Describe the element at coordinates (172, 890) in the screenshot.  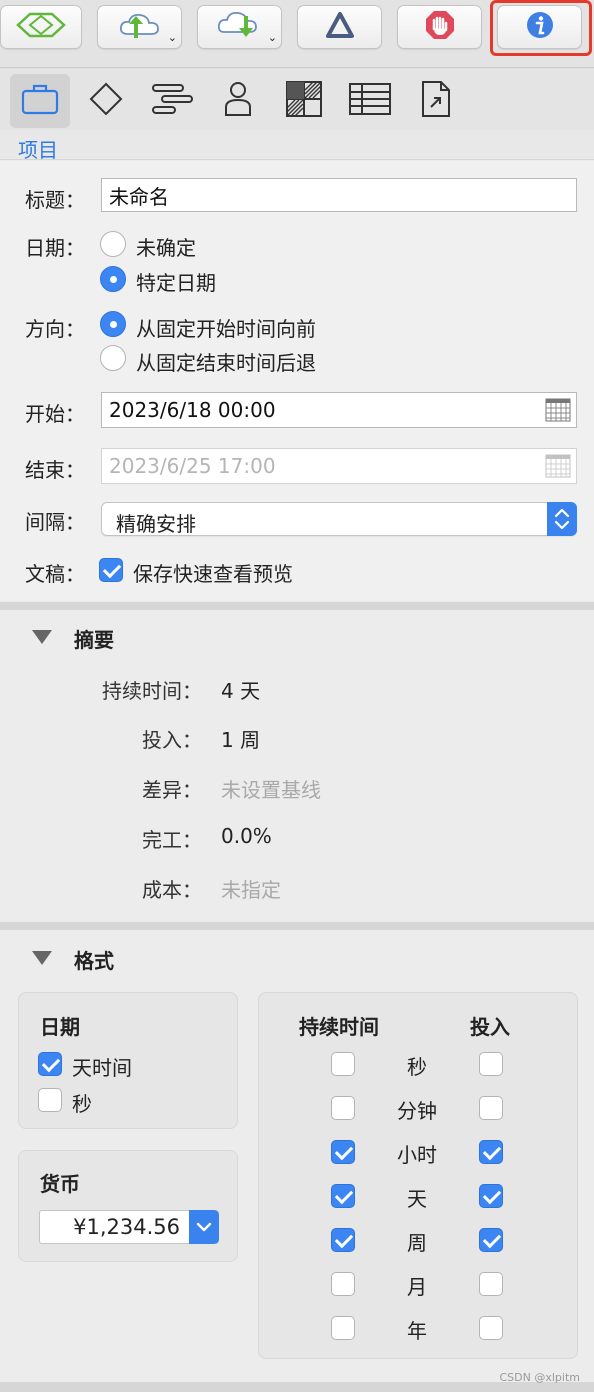
I see `summary-cost-label: 成本：` at that location.